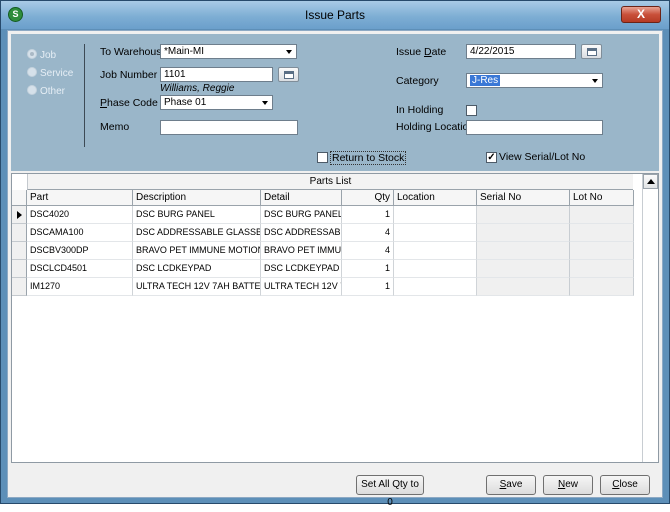  What do you see at coordinates (628, 484) in the screenshot?
I see `close-button-rest: lose` at bounding box center [628, 484].